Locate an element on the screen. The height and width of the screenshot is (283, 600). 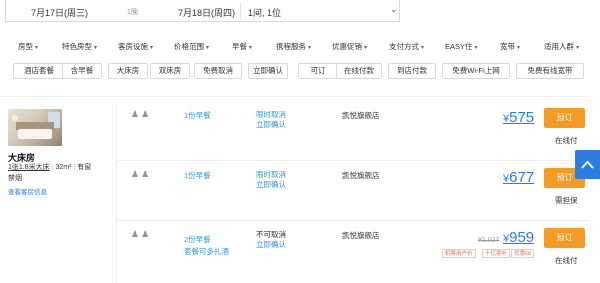
filter-label: 优惠促销 is located at coordinates (347, 46).